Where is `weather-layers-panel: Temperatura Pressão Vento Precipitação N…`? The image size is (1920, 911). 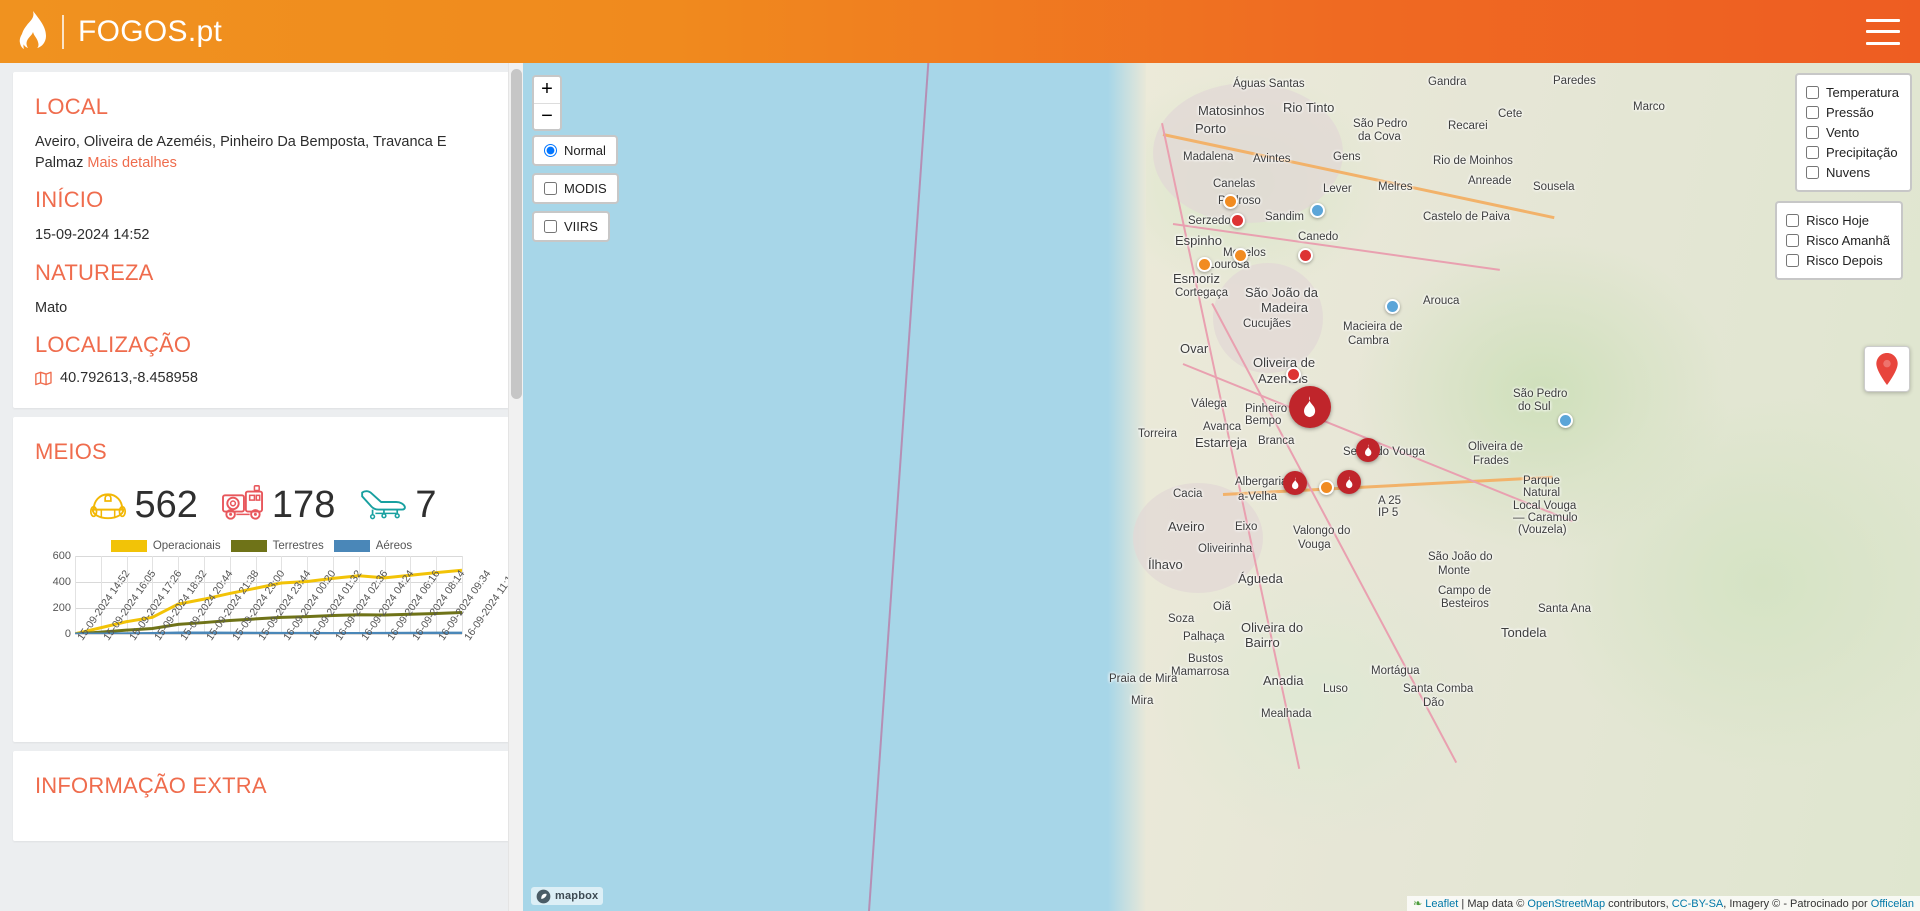 weather-layers-panel: Temperatura Pressão Vento Precipitação N… is located at coordinates (1853, 132).